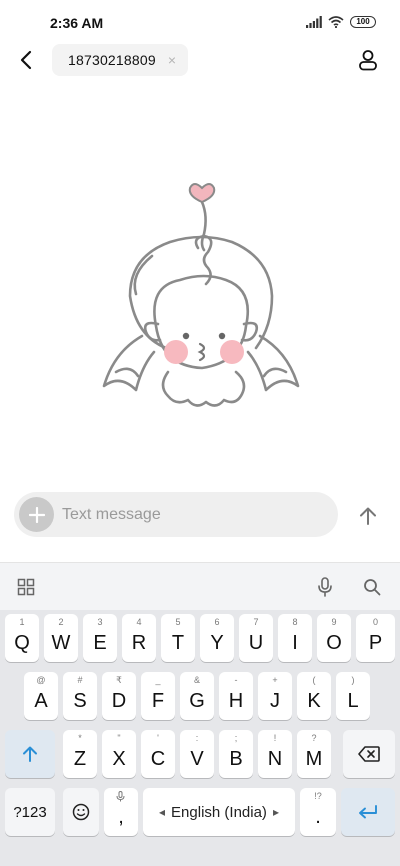  I want to click on space-language-label: English (India), so click(219, 812).